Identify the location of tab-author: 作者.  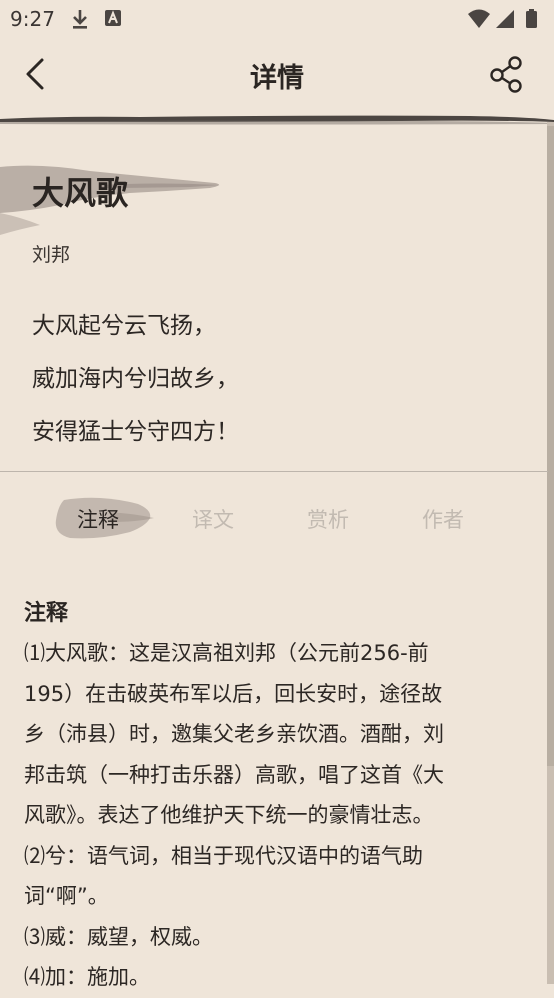
(443, 519).